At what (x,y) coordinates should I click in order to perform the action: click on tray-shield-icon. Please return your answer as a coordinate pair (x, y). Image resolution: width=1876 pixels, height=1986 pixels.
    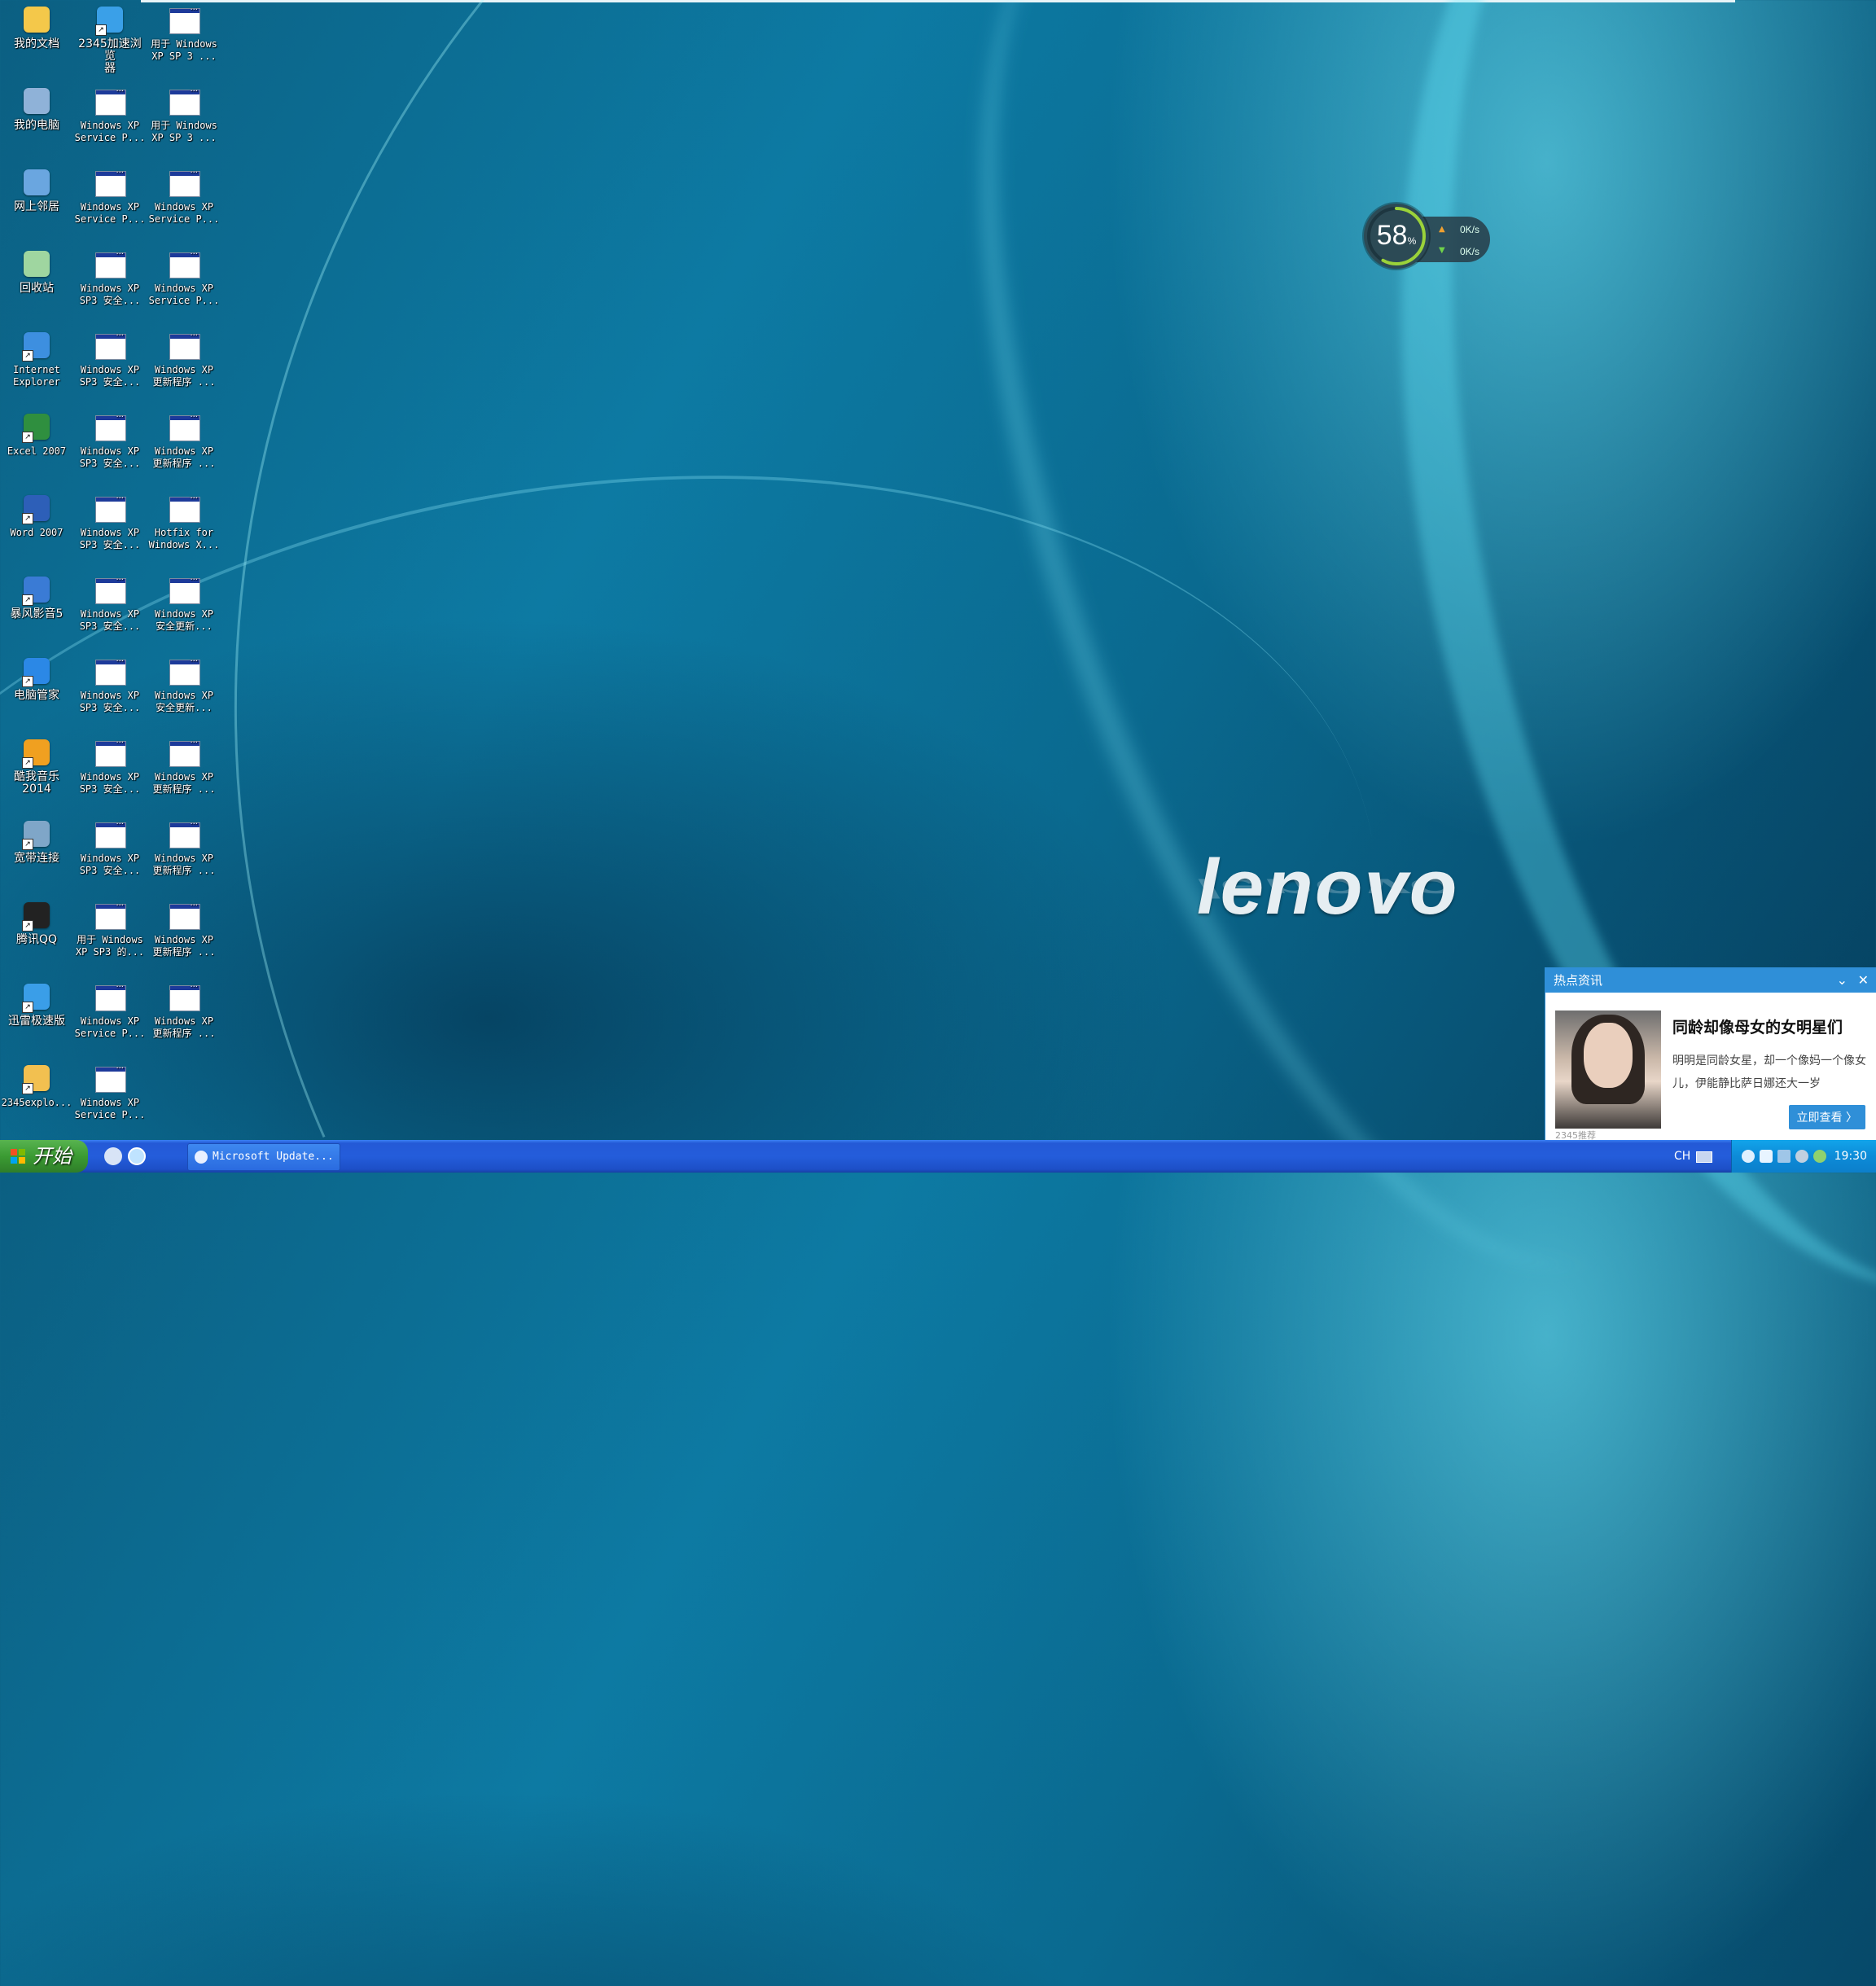
    Looking at the image, I should click on (1767, 1156).